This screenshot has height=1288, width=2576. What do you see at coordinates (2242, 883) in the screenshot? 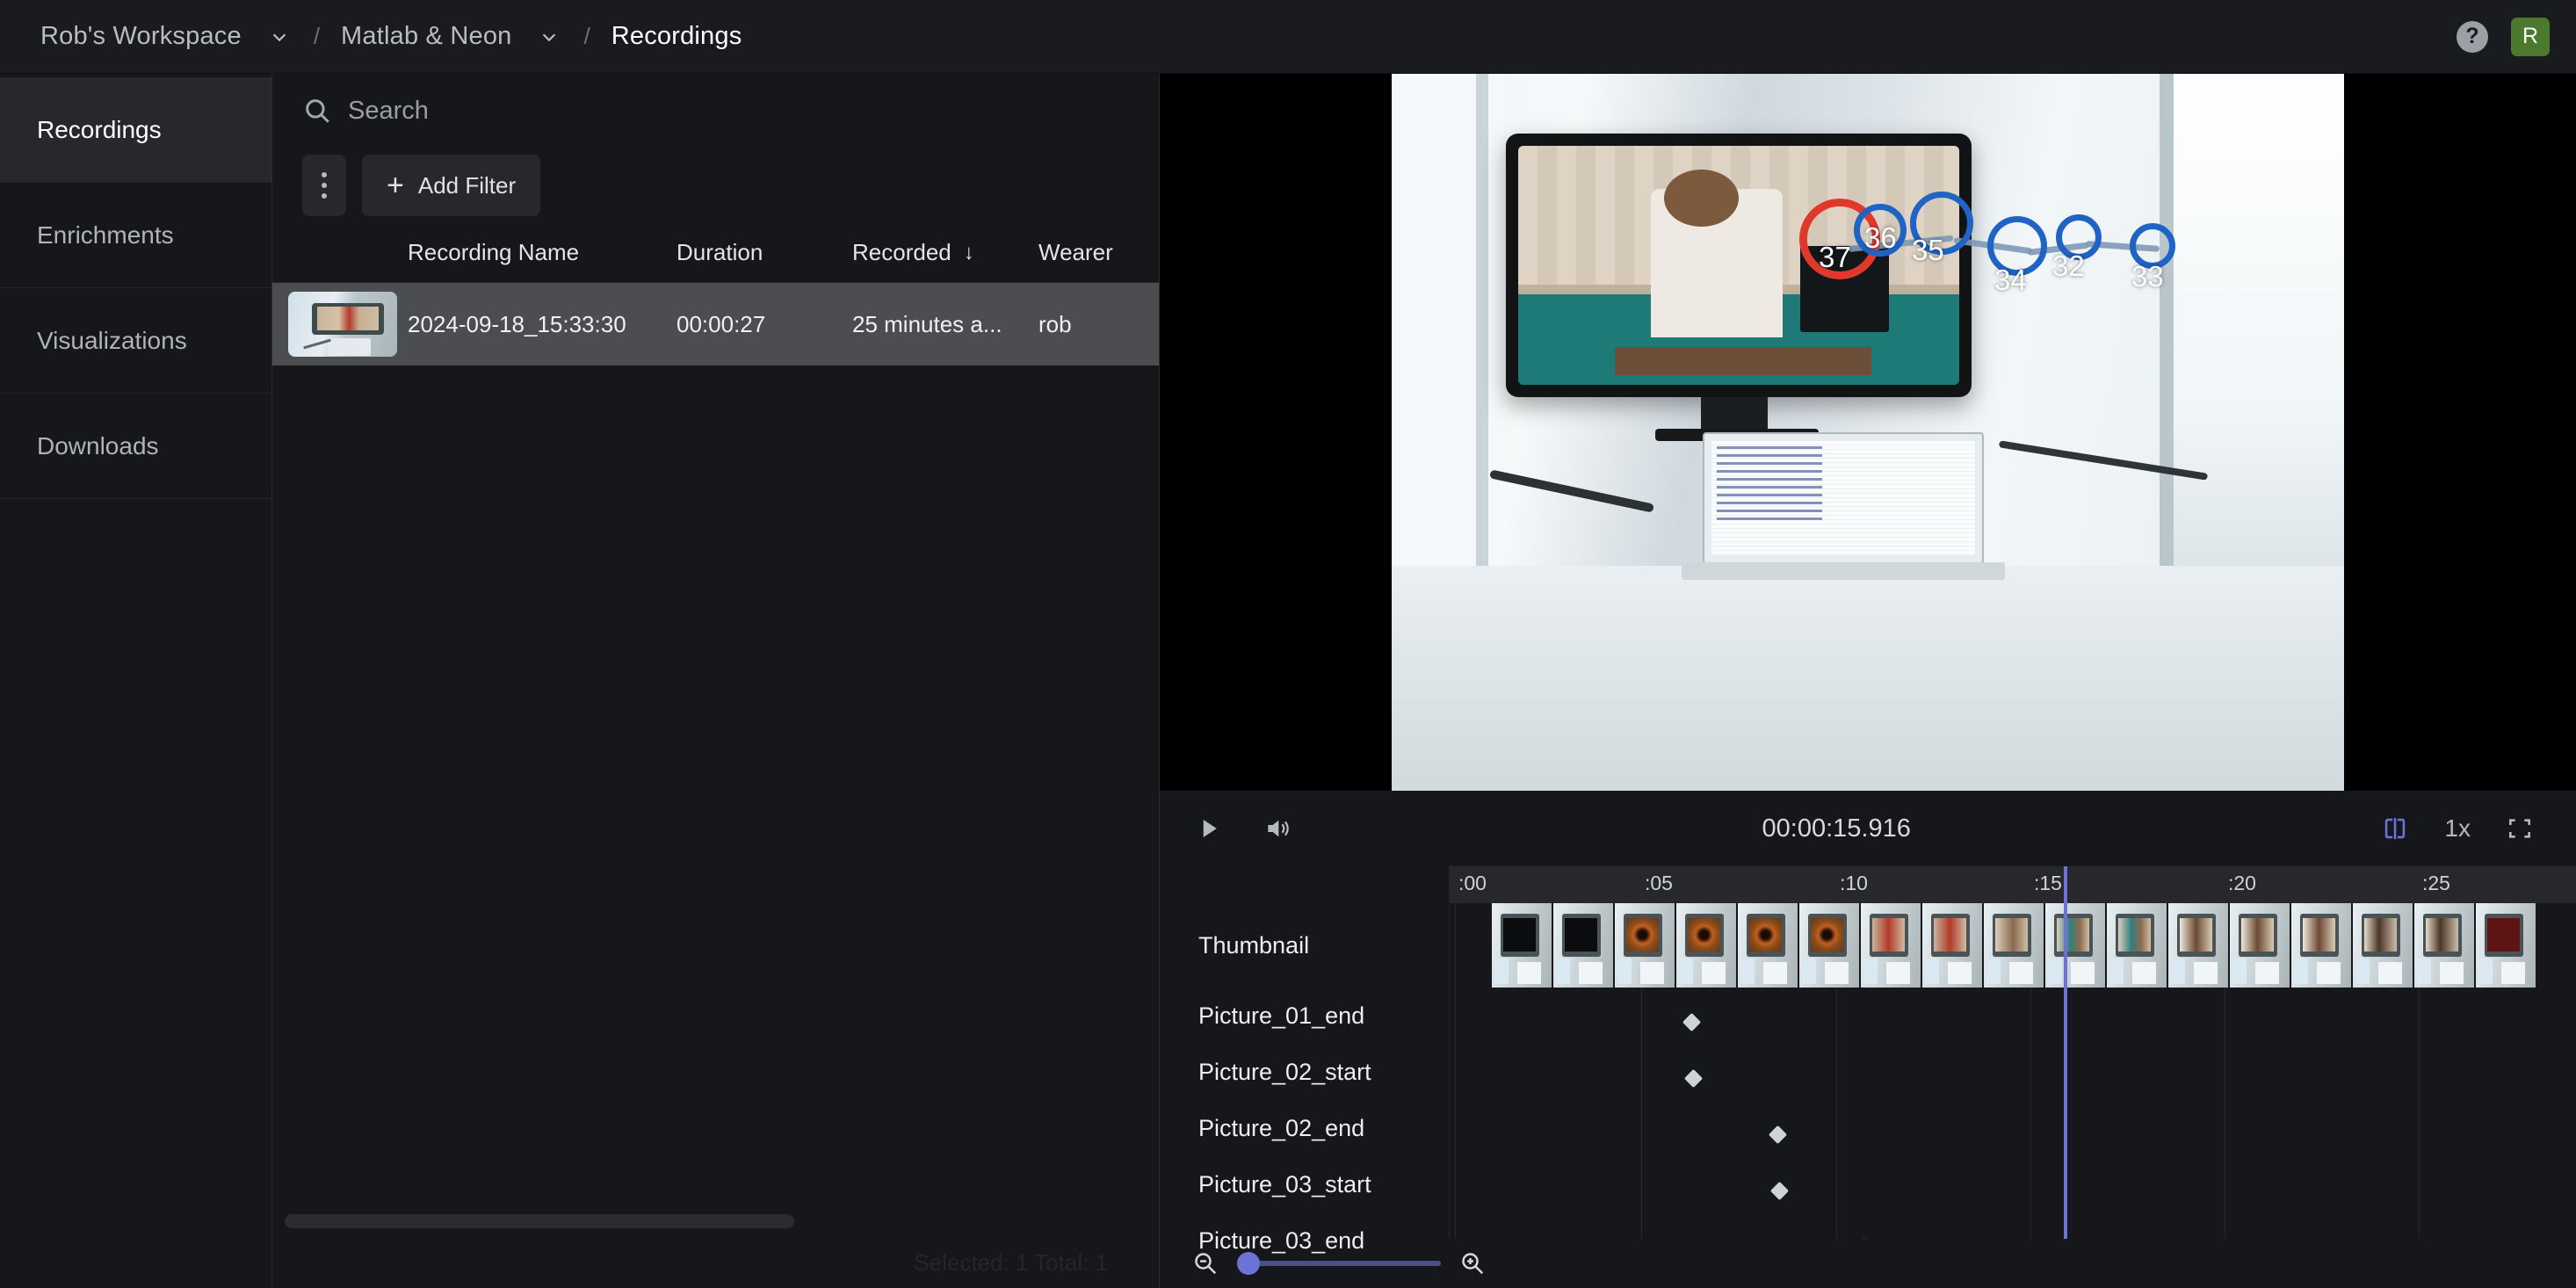
I see `ruler-tick-20: :20` at bounding box center [2242, 883].